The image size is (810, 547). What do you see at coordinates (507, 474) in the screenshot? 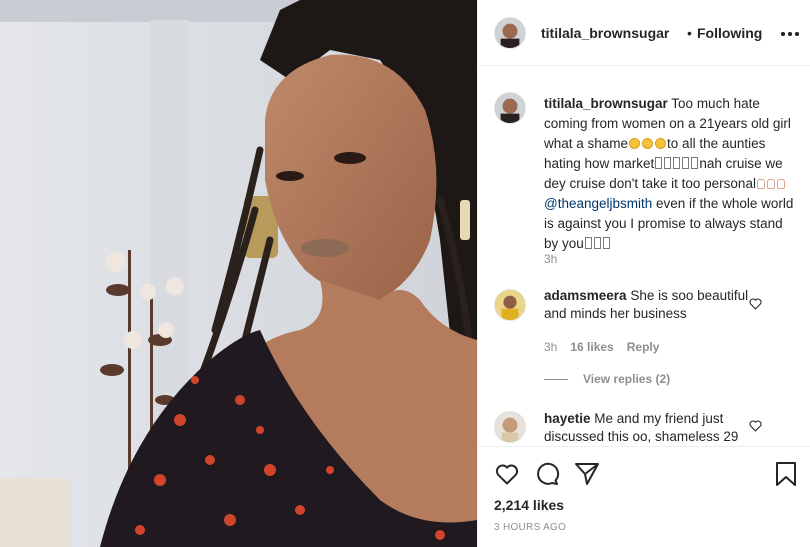
I see `heart-icon` at bounding box center [507, 474].